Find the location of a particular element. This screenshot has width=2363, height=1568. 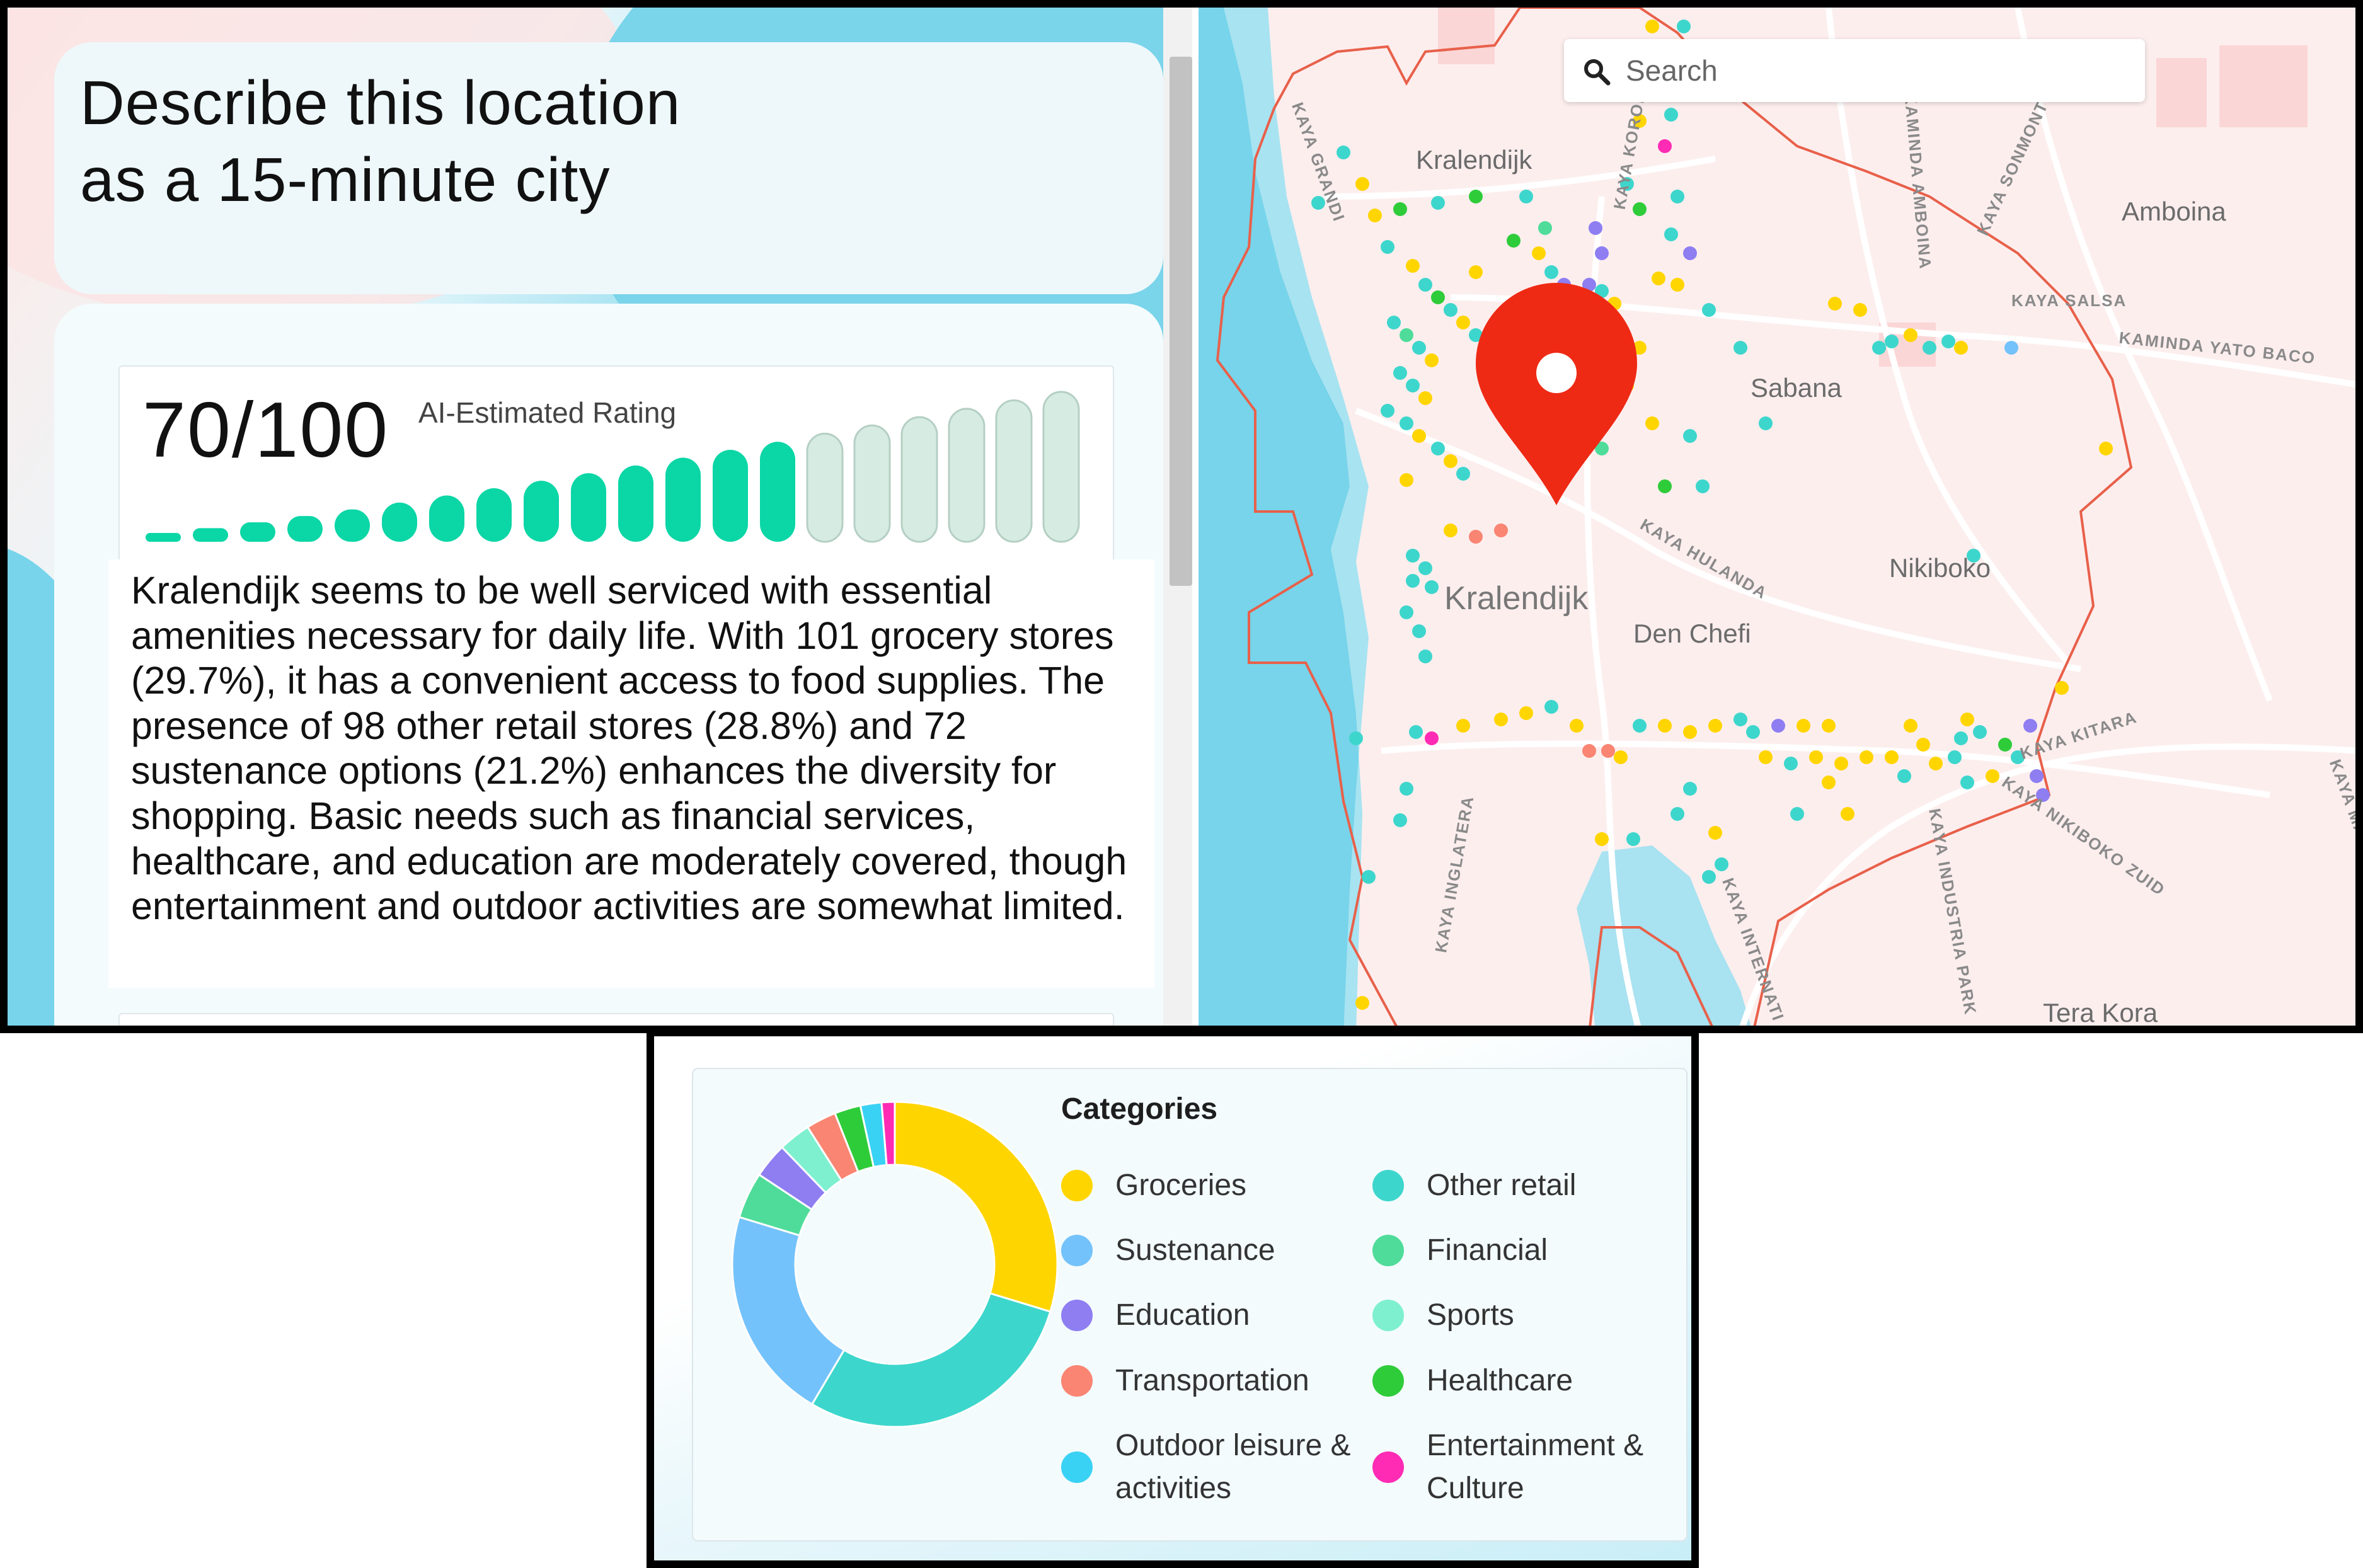

legend-label: Sustenance is located at coordinates (1195, 1250).